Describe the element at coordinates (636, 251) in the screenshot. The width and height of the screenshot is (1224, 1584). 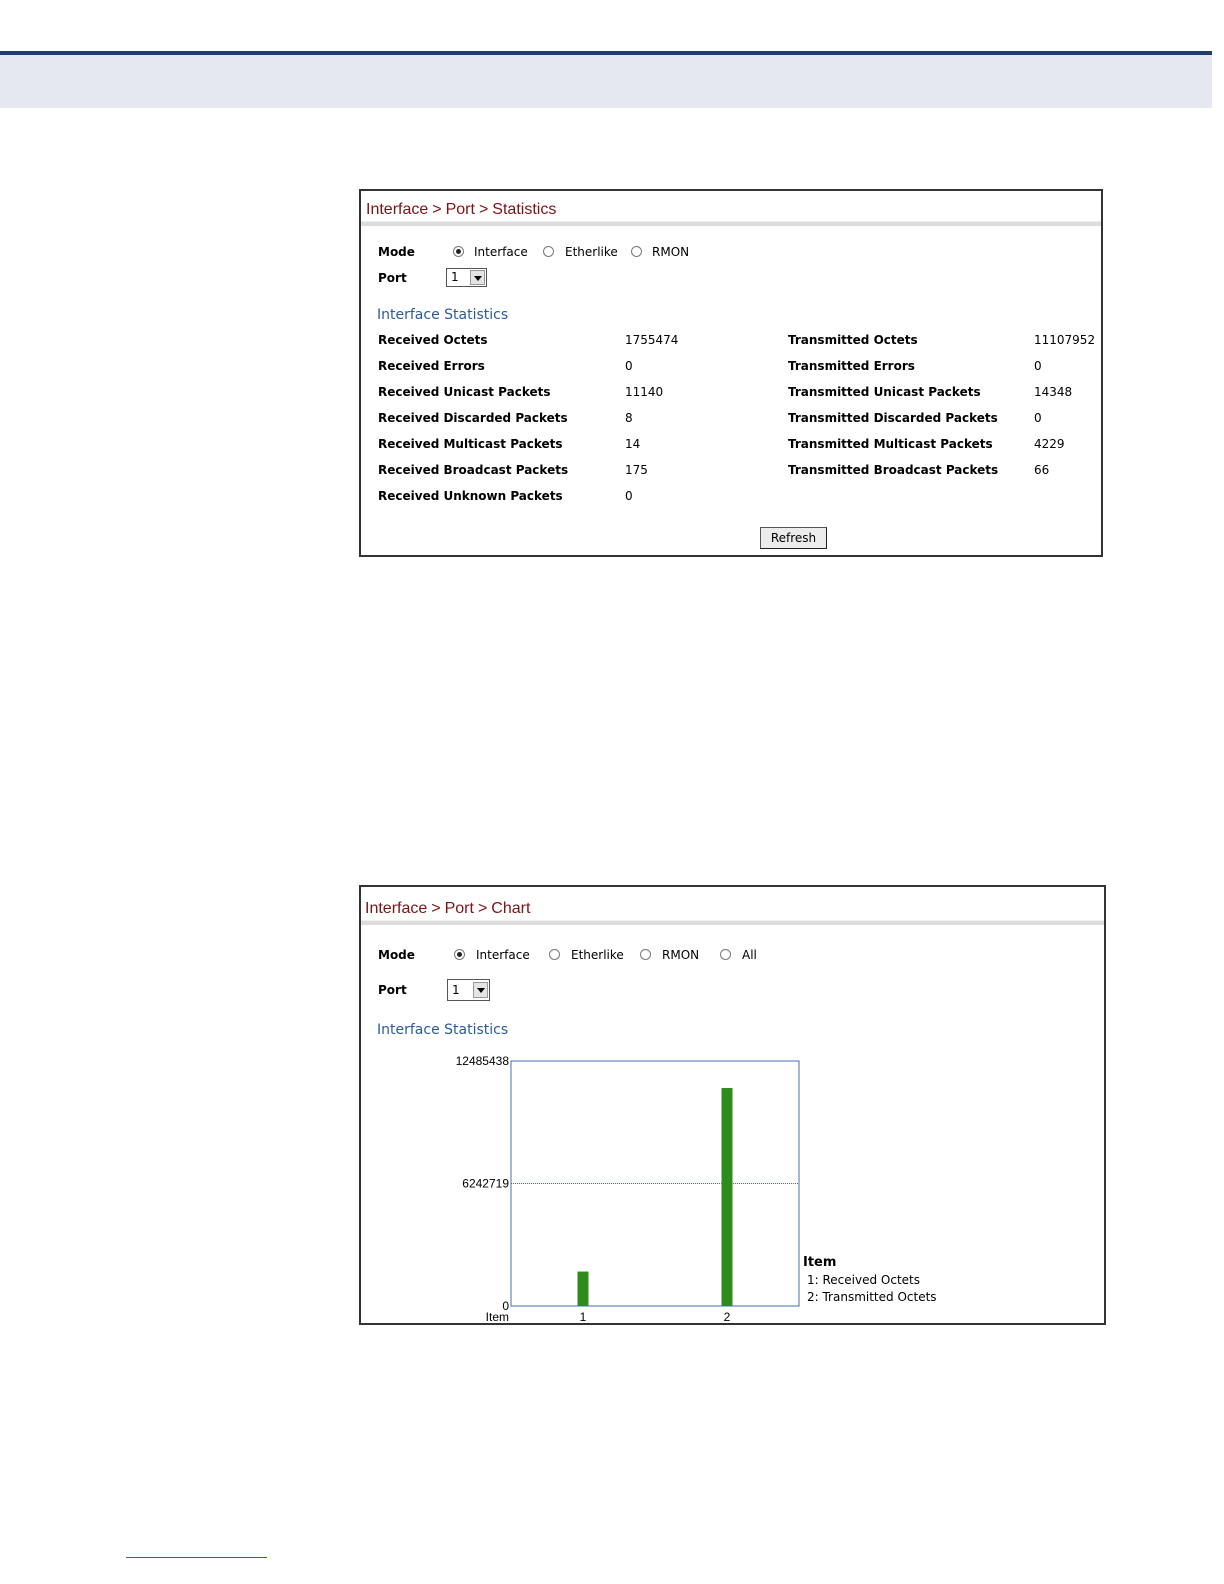
I see `mode-radio-rmon` at that location.